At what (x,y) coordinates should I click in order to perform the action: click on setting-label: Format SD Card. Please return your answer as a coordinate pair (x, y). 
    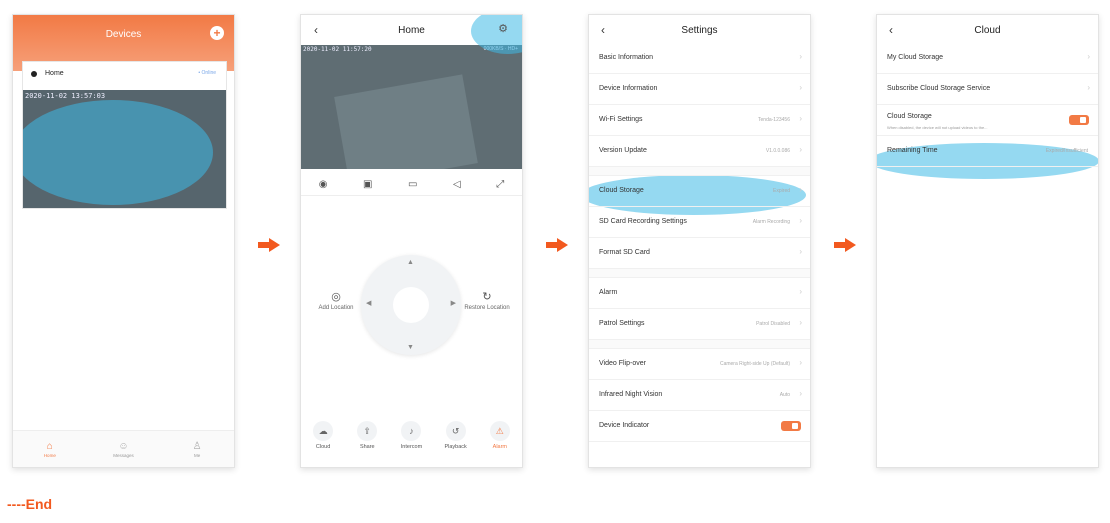
    Looking at the image, I should click on (624, 252).